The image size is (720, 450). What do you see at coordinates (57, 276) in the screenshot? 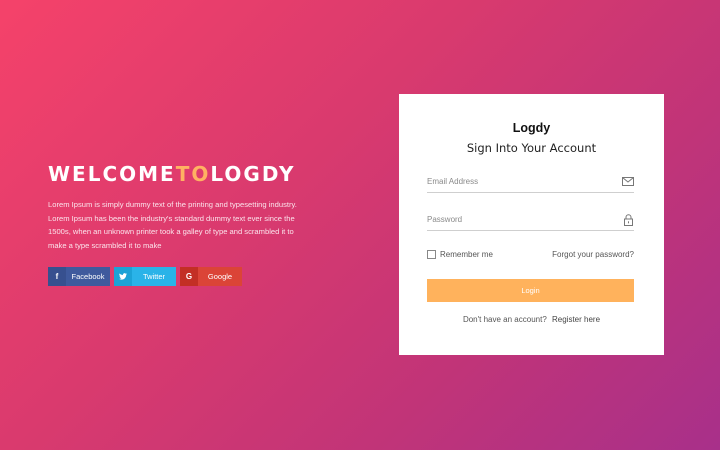
I see `facebook-icon: f` at bounding box center [57, 276].